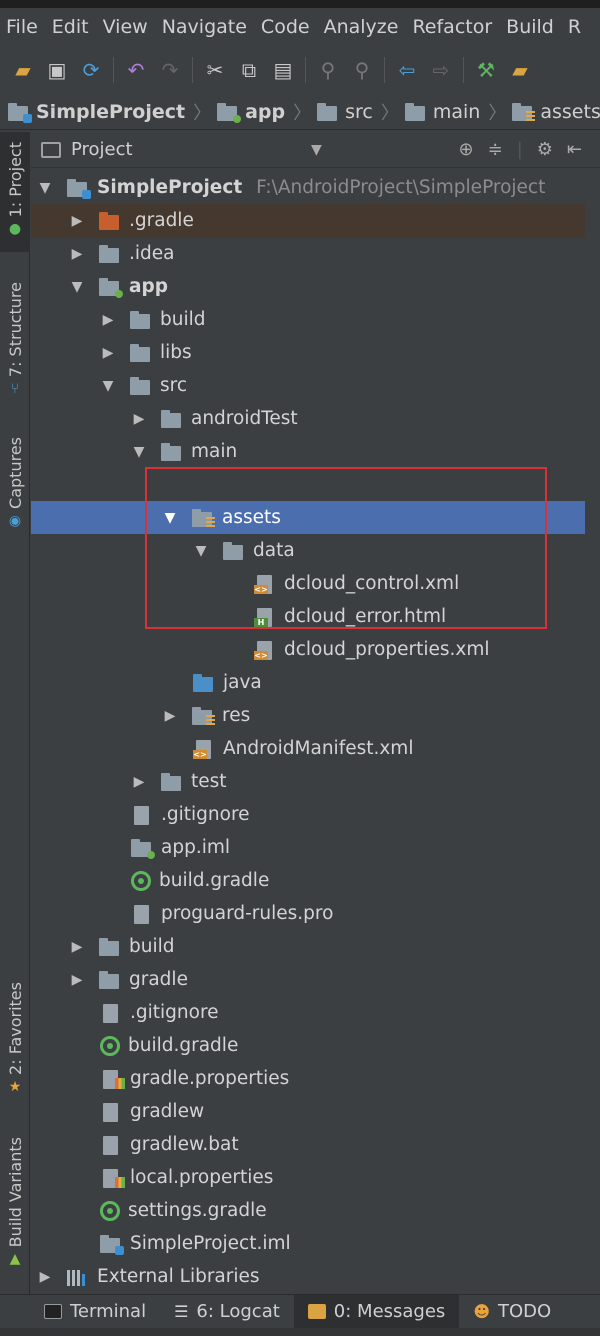 This screenshot has height=1336, width=600. I want to click on undo-icon: ↶, so click(136, 70).